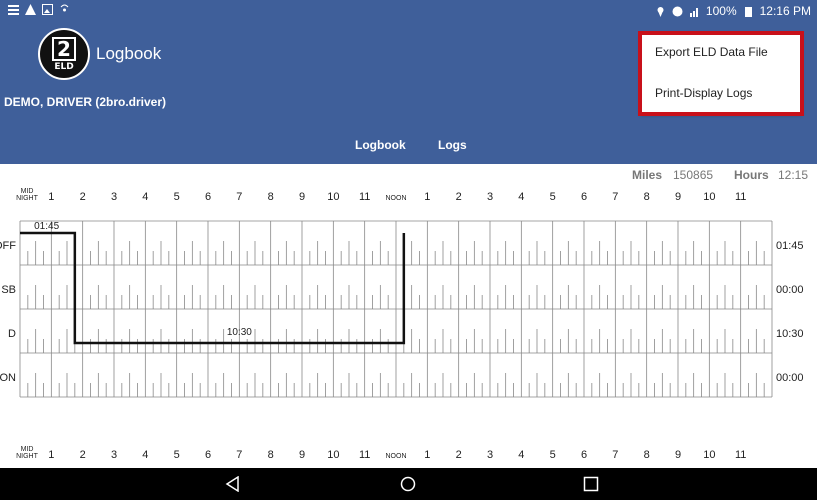 This screenshot has height=500, width=817. Describe the element at coordinates (790, 334) in the screenshot. I see `row-total-d: 10:30` at that location.